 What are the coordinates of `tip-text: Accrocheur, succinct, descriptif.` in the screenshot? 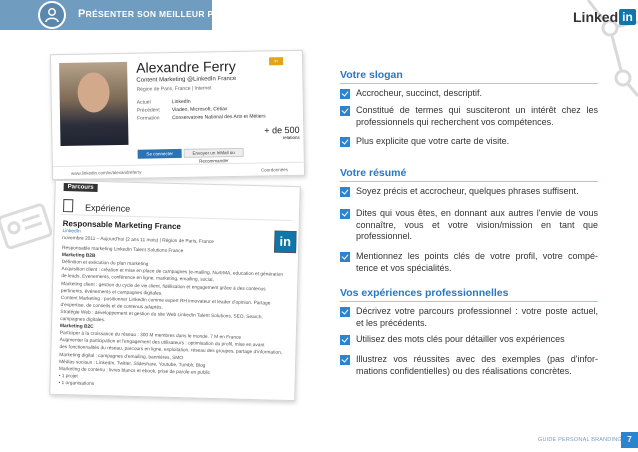 It's located at (419, 93).